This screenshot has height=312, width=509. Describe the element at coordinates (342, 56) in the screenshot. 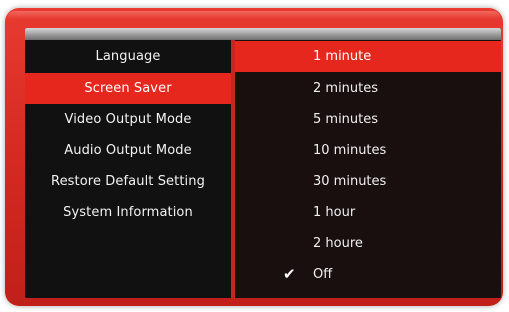

I see `option-label: 1 minute` at that location.